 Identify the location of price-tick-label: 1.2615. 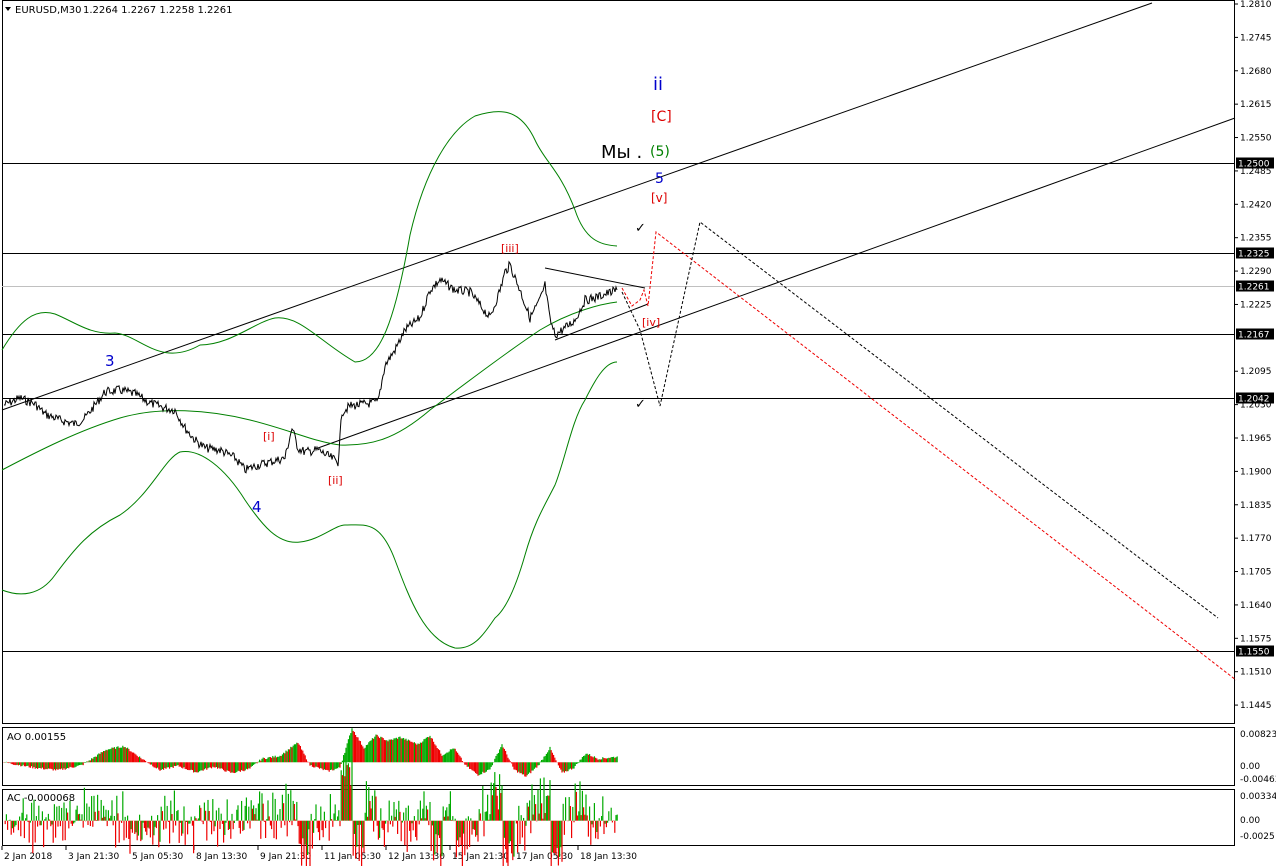
(1256, 105).